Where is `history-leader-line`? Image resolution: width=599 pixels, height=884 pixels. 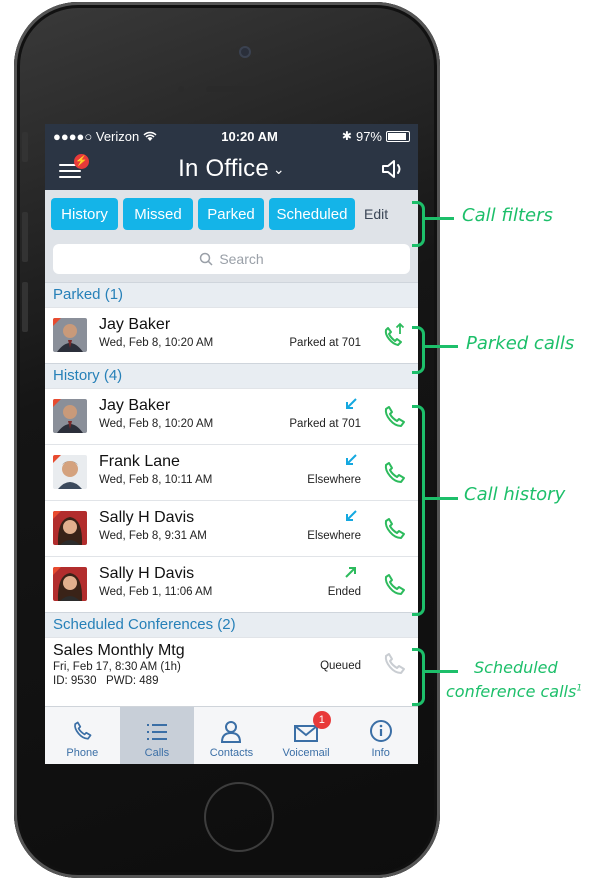
history-leader-line is located at coordinates (441, 498).